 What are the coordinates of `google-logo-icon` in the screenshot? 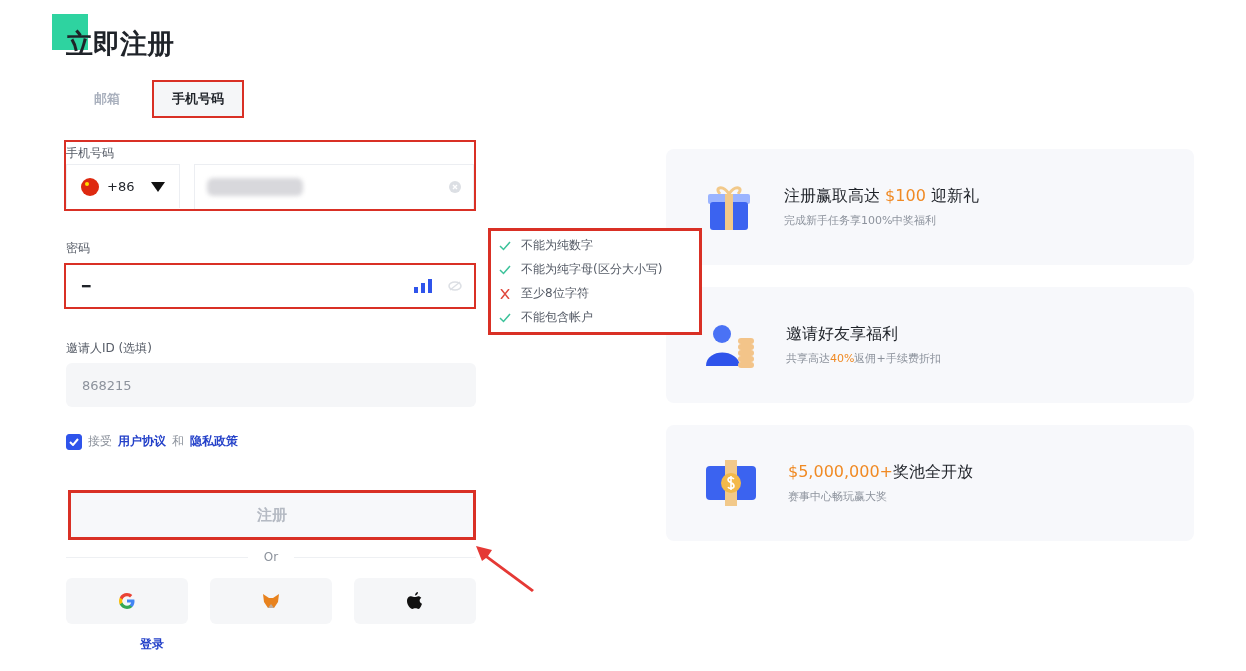 It's located at (127, 601).